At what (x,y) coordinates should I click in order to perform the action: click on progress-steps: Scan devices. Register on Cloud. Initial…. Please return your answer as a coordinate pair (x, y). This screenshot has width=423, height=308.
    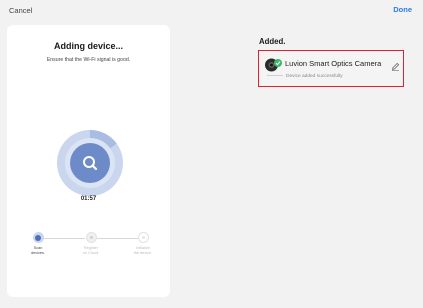
    Looking at the image, I should click on (88, 252).